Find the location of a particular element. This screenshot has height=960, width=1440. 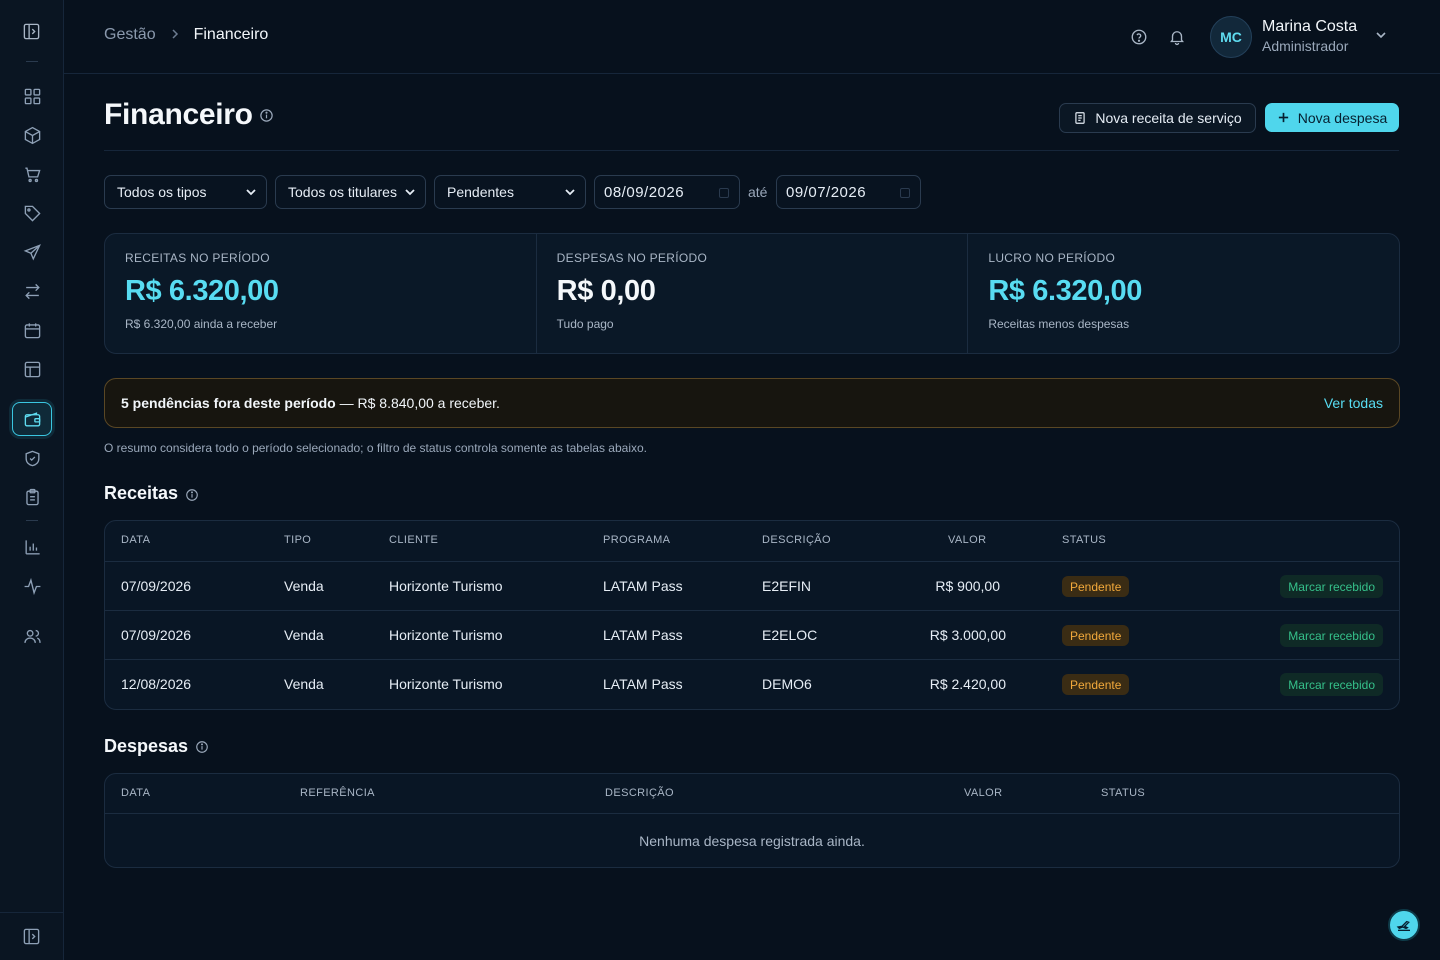

plane-icon is located at coordinates (32, 251).